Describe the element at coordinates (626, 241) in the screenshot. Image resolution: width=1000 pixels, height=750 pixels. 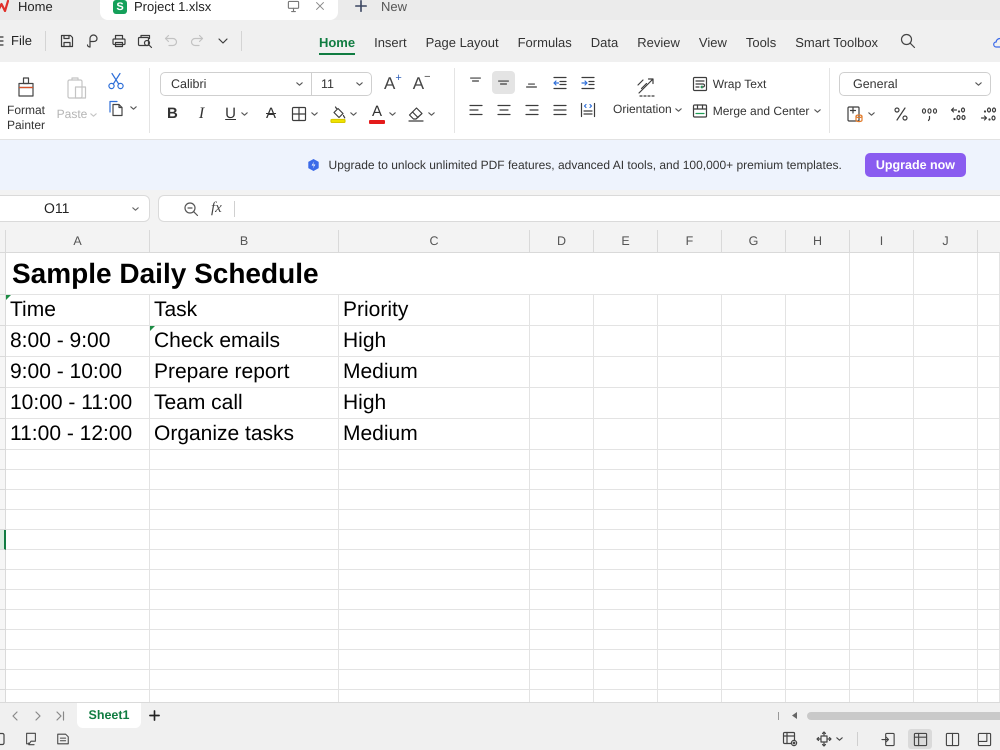
I see `column-header: E` at that location.